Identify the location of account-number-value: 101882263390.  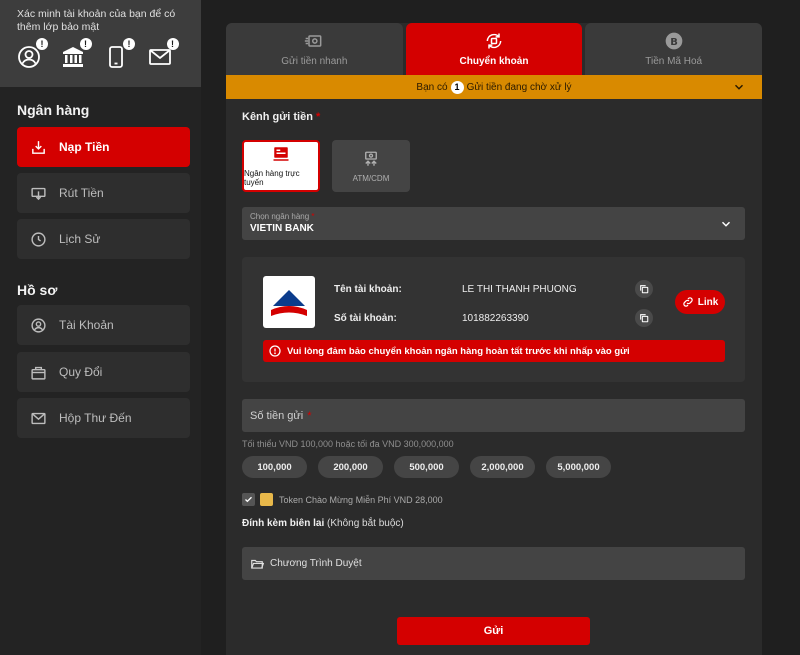
(495, 318).